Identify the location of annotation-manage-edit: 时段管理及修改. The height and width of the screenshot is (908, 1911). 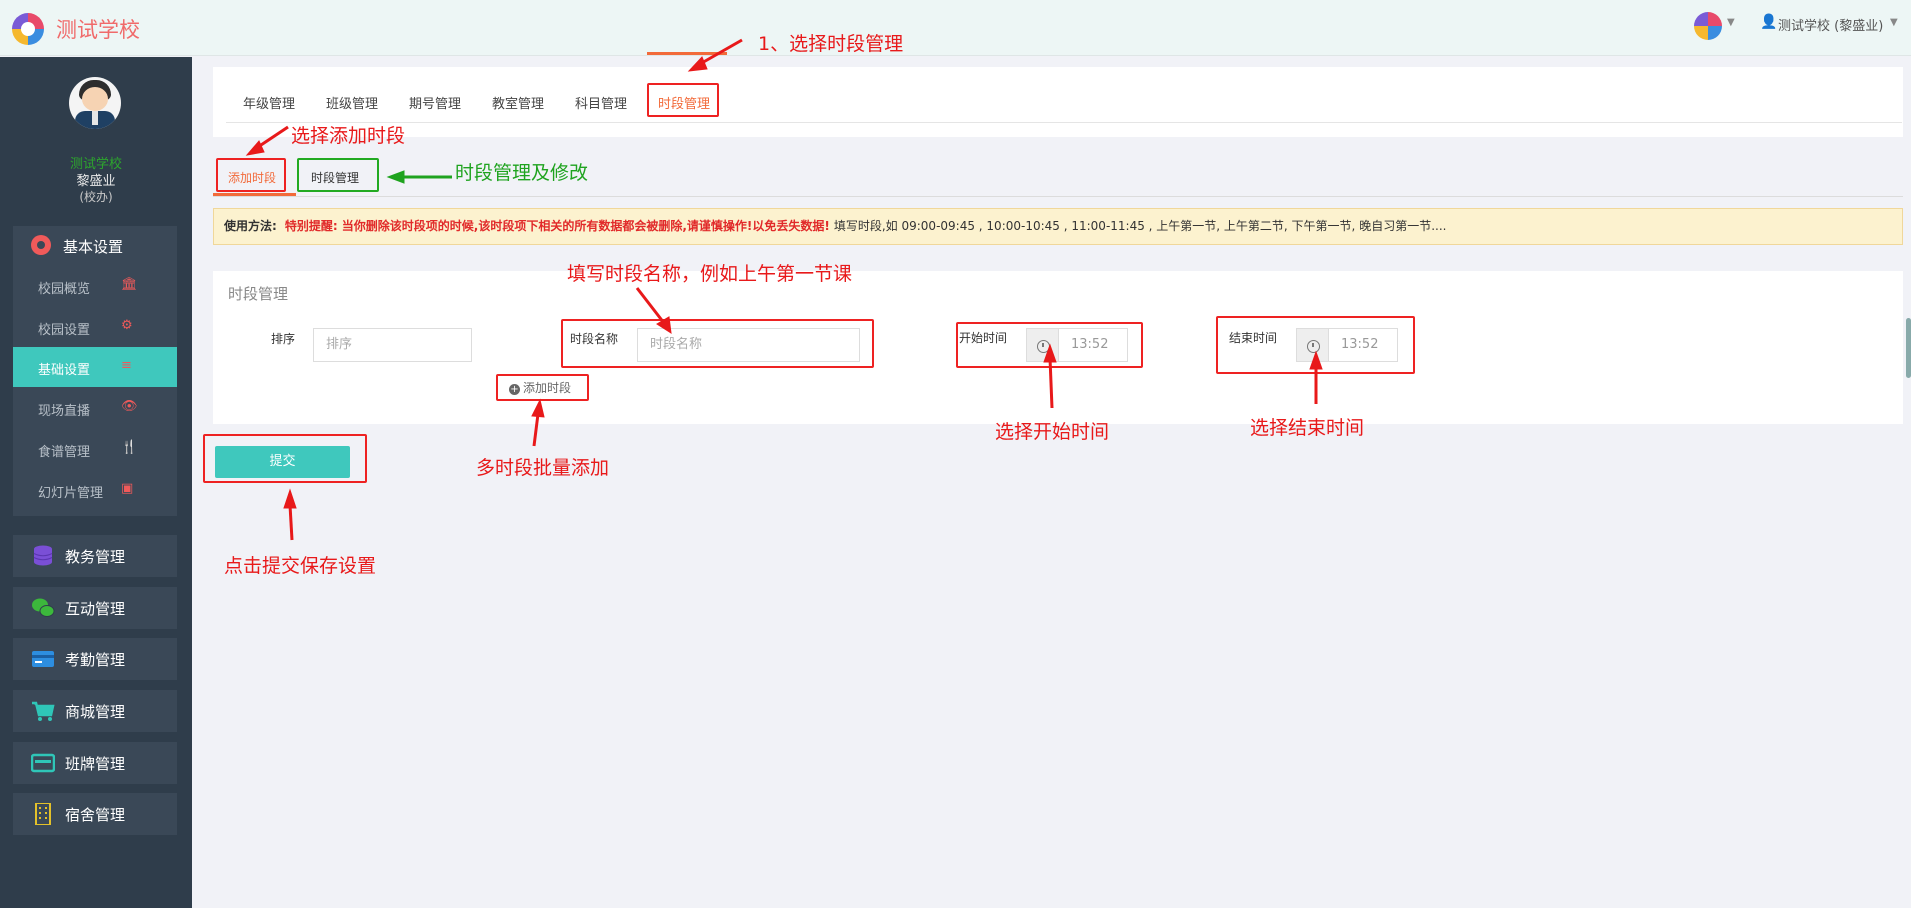
(522, 173).